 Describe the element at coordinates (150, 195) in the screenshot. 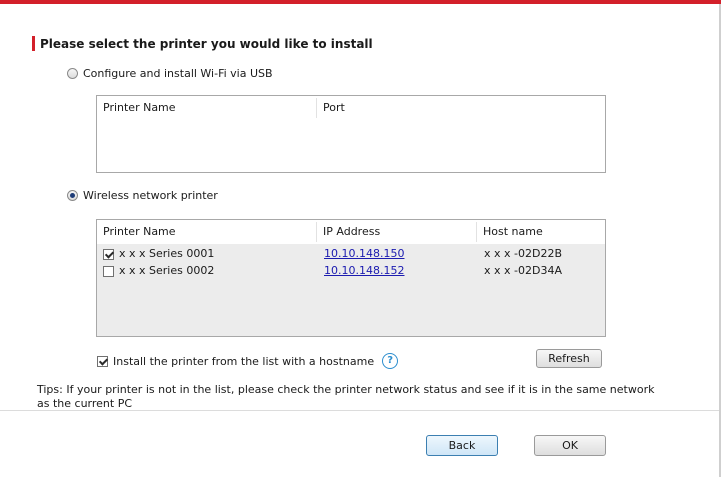

I see `wireless-option-label: Wireless network printer` at that location.